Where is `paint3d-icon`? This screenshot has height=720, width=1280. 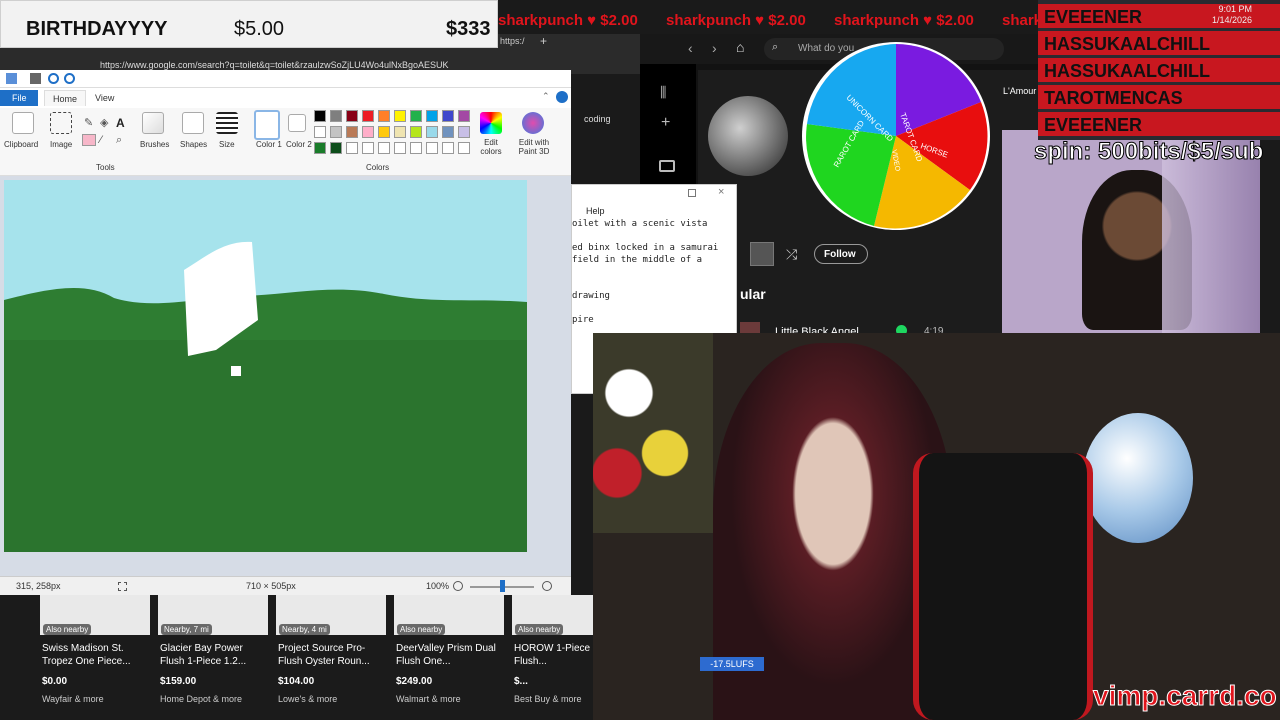 paint3d-icon is located at coordinates (533, 123).